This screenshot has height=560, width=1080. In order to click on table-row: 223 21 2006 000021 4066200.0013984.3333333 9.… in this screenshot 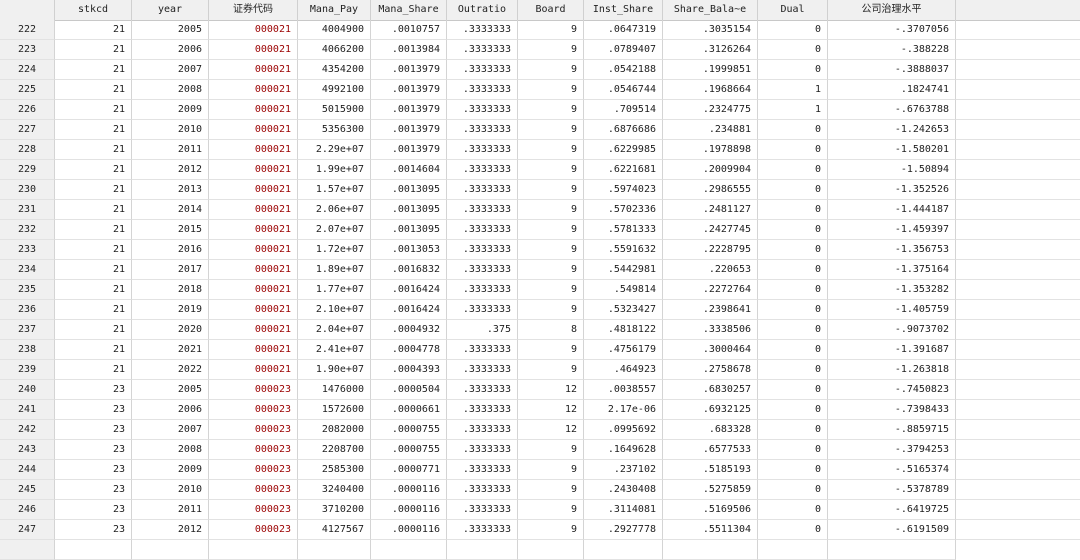, I will do `click(540, 50)`.